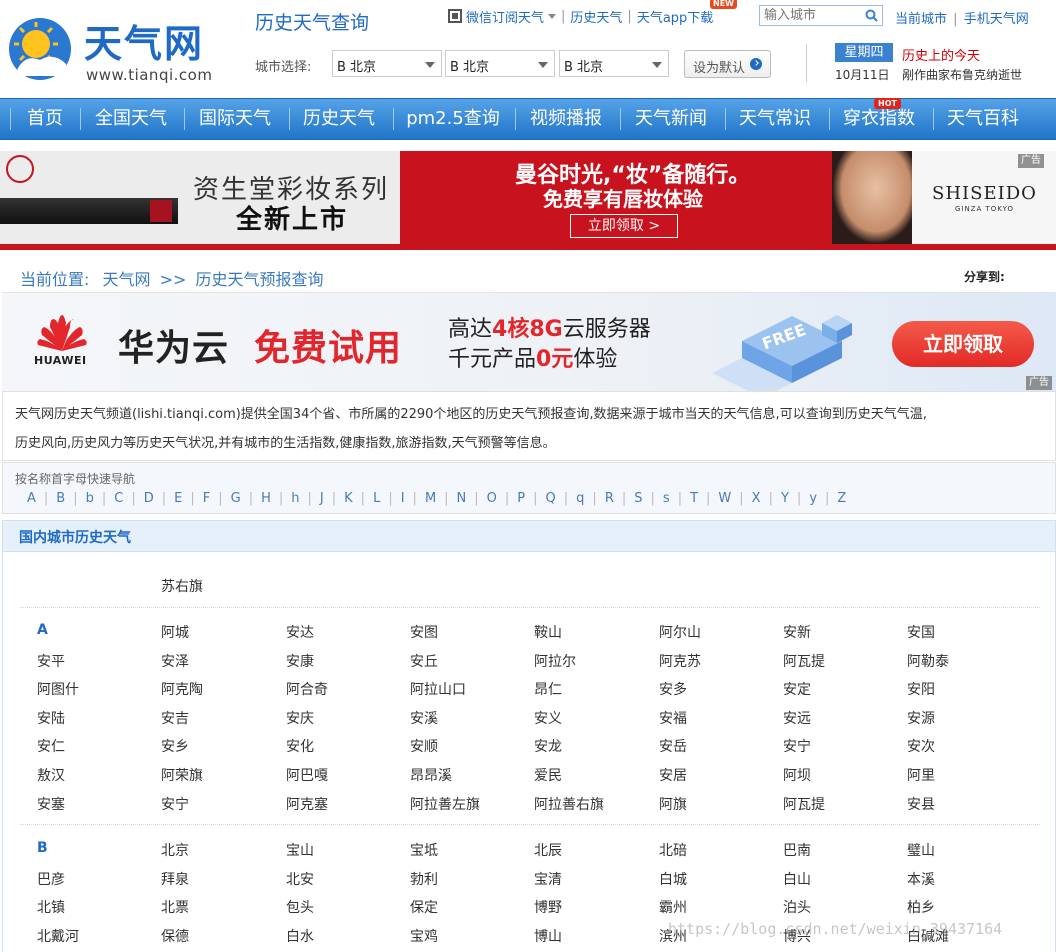 This screenshot has height=952, width=1056. What do you see at coordinates (424, 936) in the screenshot?
I see `city-link: 宝鸡` at bounding box center [424, 936].